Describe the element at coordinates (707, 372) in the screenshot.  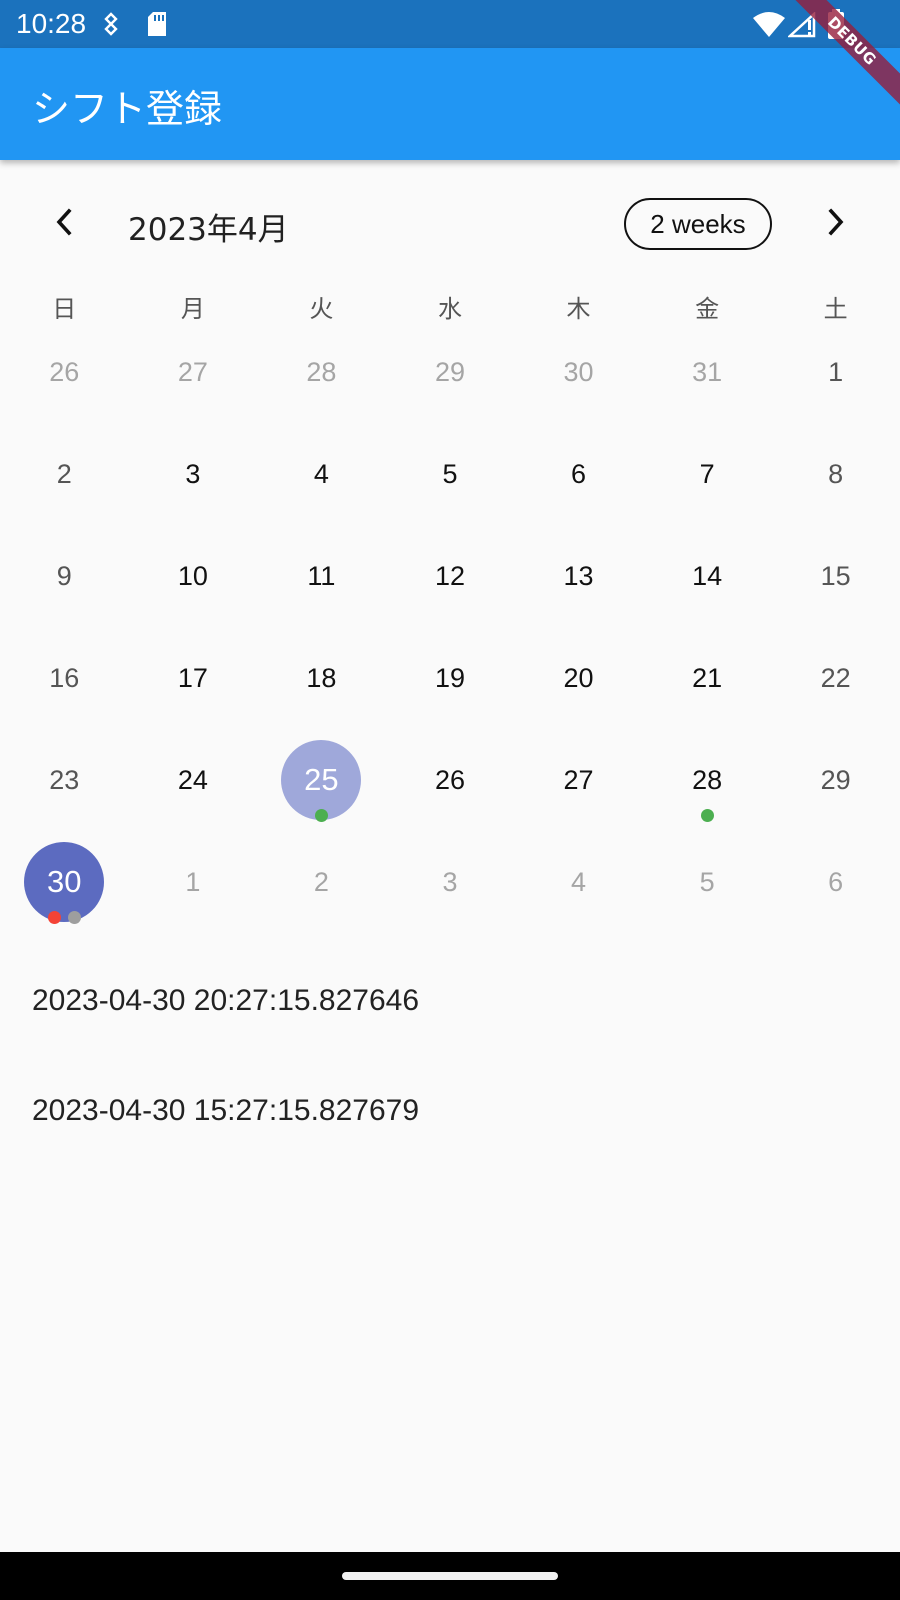
I see `calendar-day: 31` at that location.